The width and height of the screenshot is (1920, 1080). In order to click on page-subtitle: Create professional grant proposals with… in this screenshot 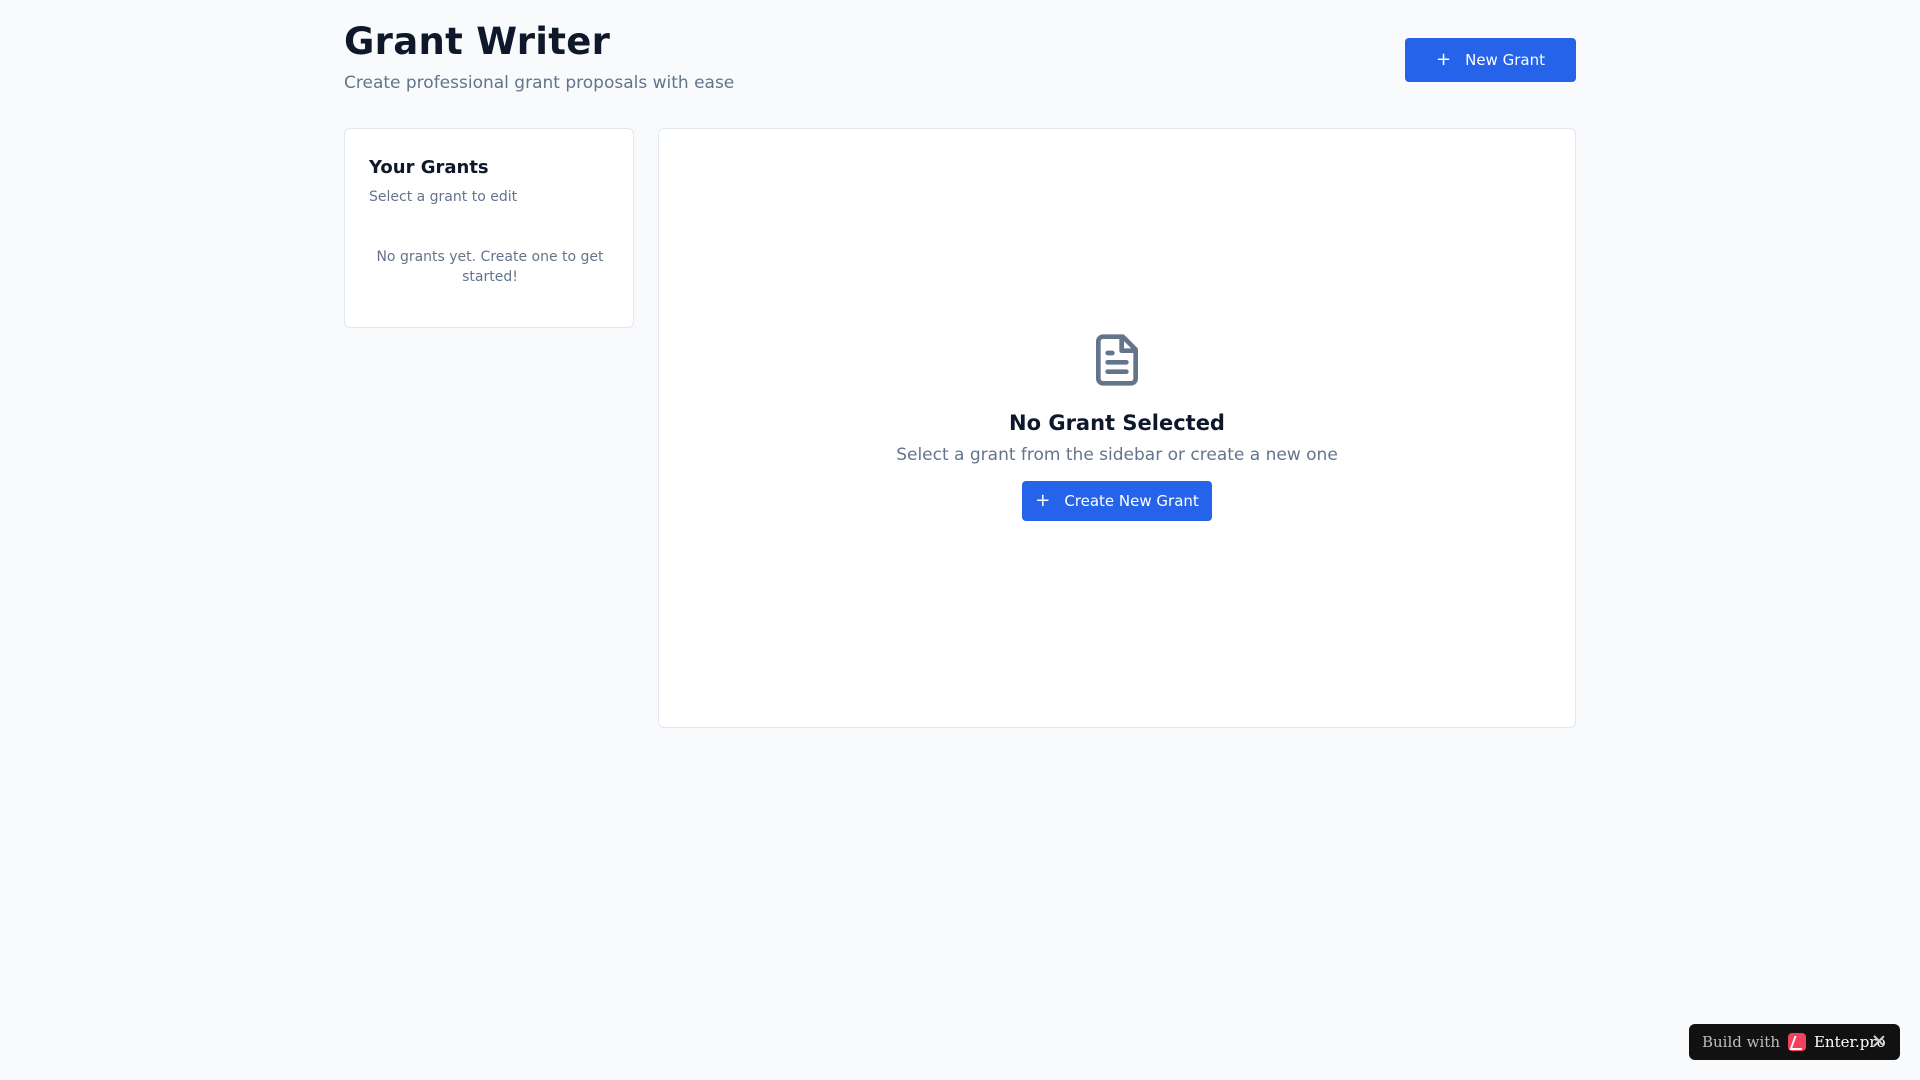, I will do `click(539, 83)`.